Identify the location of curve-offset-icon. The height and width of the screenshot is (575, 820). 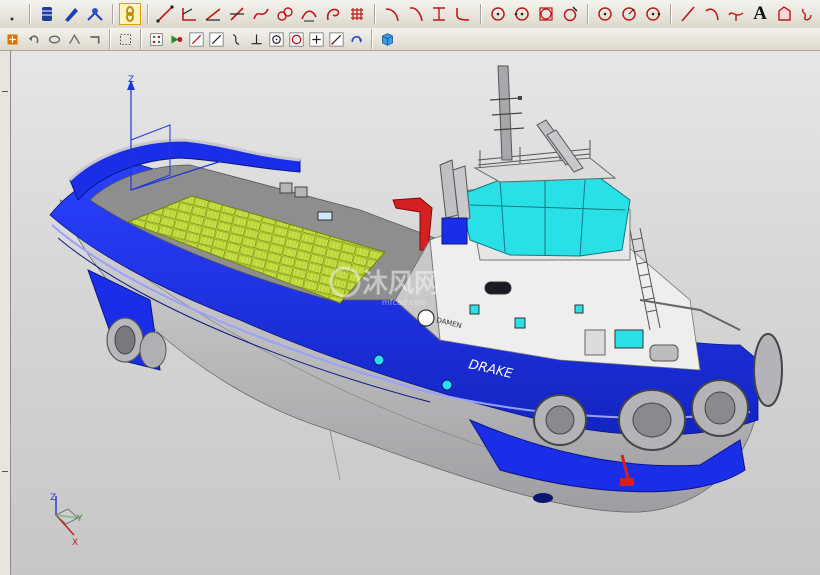
(309, 14).